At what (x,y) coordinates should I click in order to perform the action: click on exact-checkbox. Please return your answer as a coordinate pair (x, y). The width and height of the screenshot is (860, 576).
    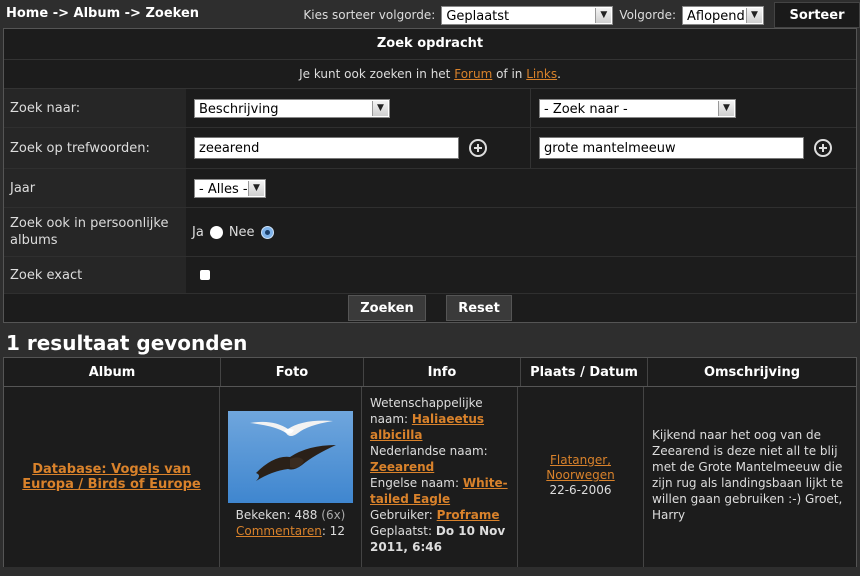
    Looking at the image, I should click on (205, 275).